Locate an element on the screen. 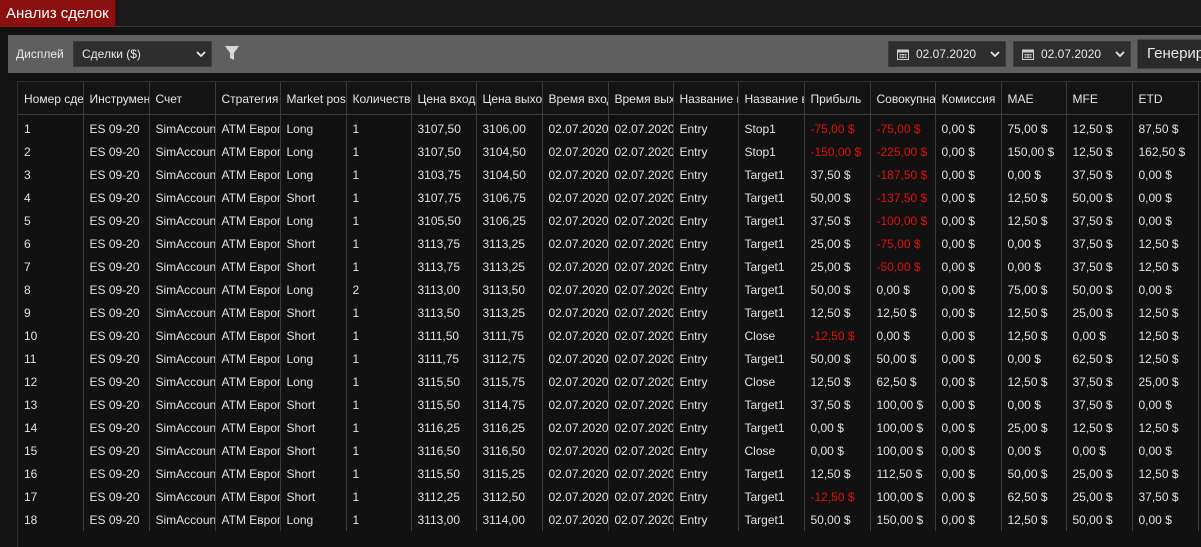 Image resolution: width=1201 pixels, height=547 pixels. table-cell: 3115,50 is located at coordinates (444, 404).